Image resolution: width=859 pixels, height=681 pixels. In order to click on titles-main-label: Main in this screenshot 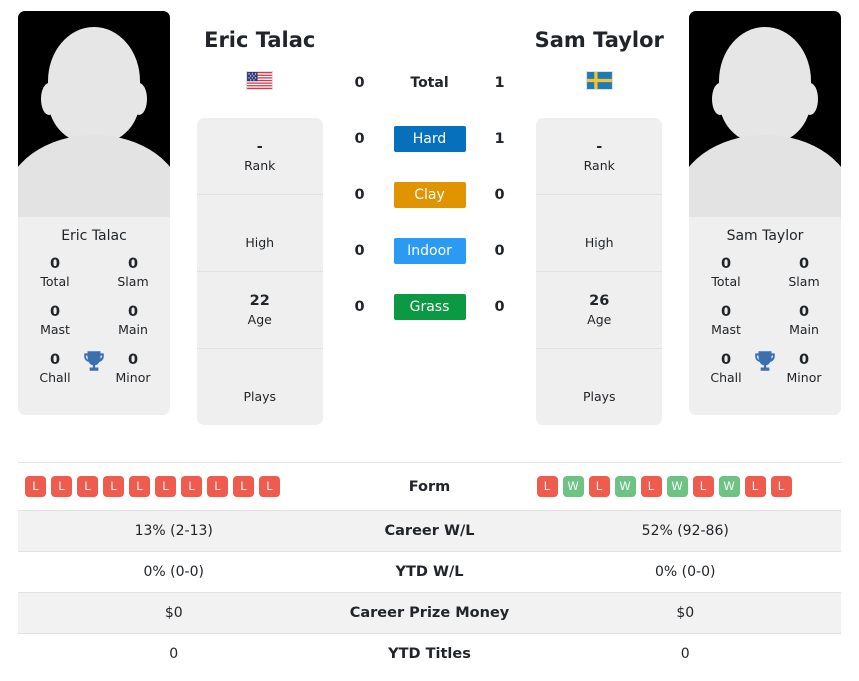, I will do `click(133, 329)`.